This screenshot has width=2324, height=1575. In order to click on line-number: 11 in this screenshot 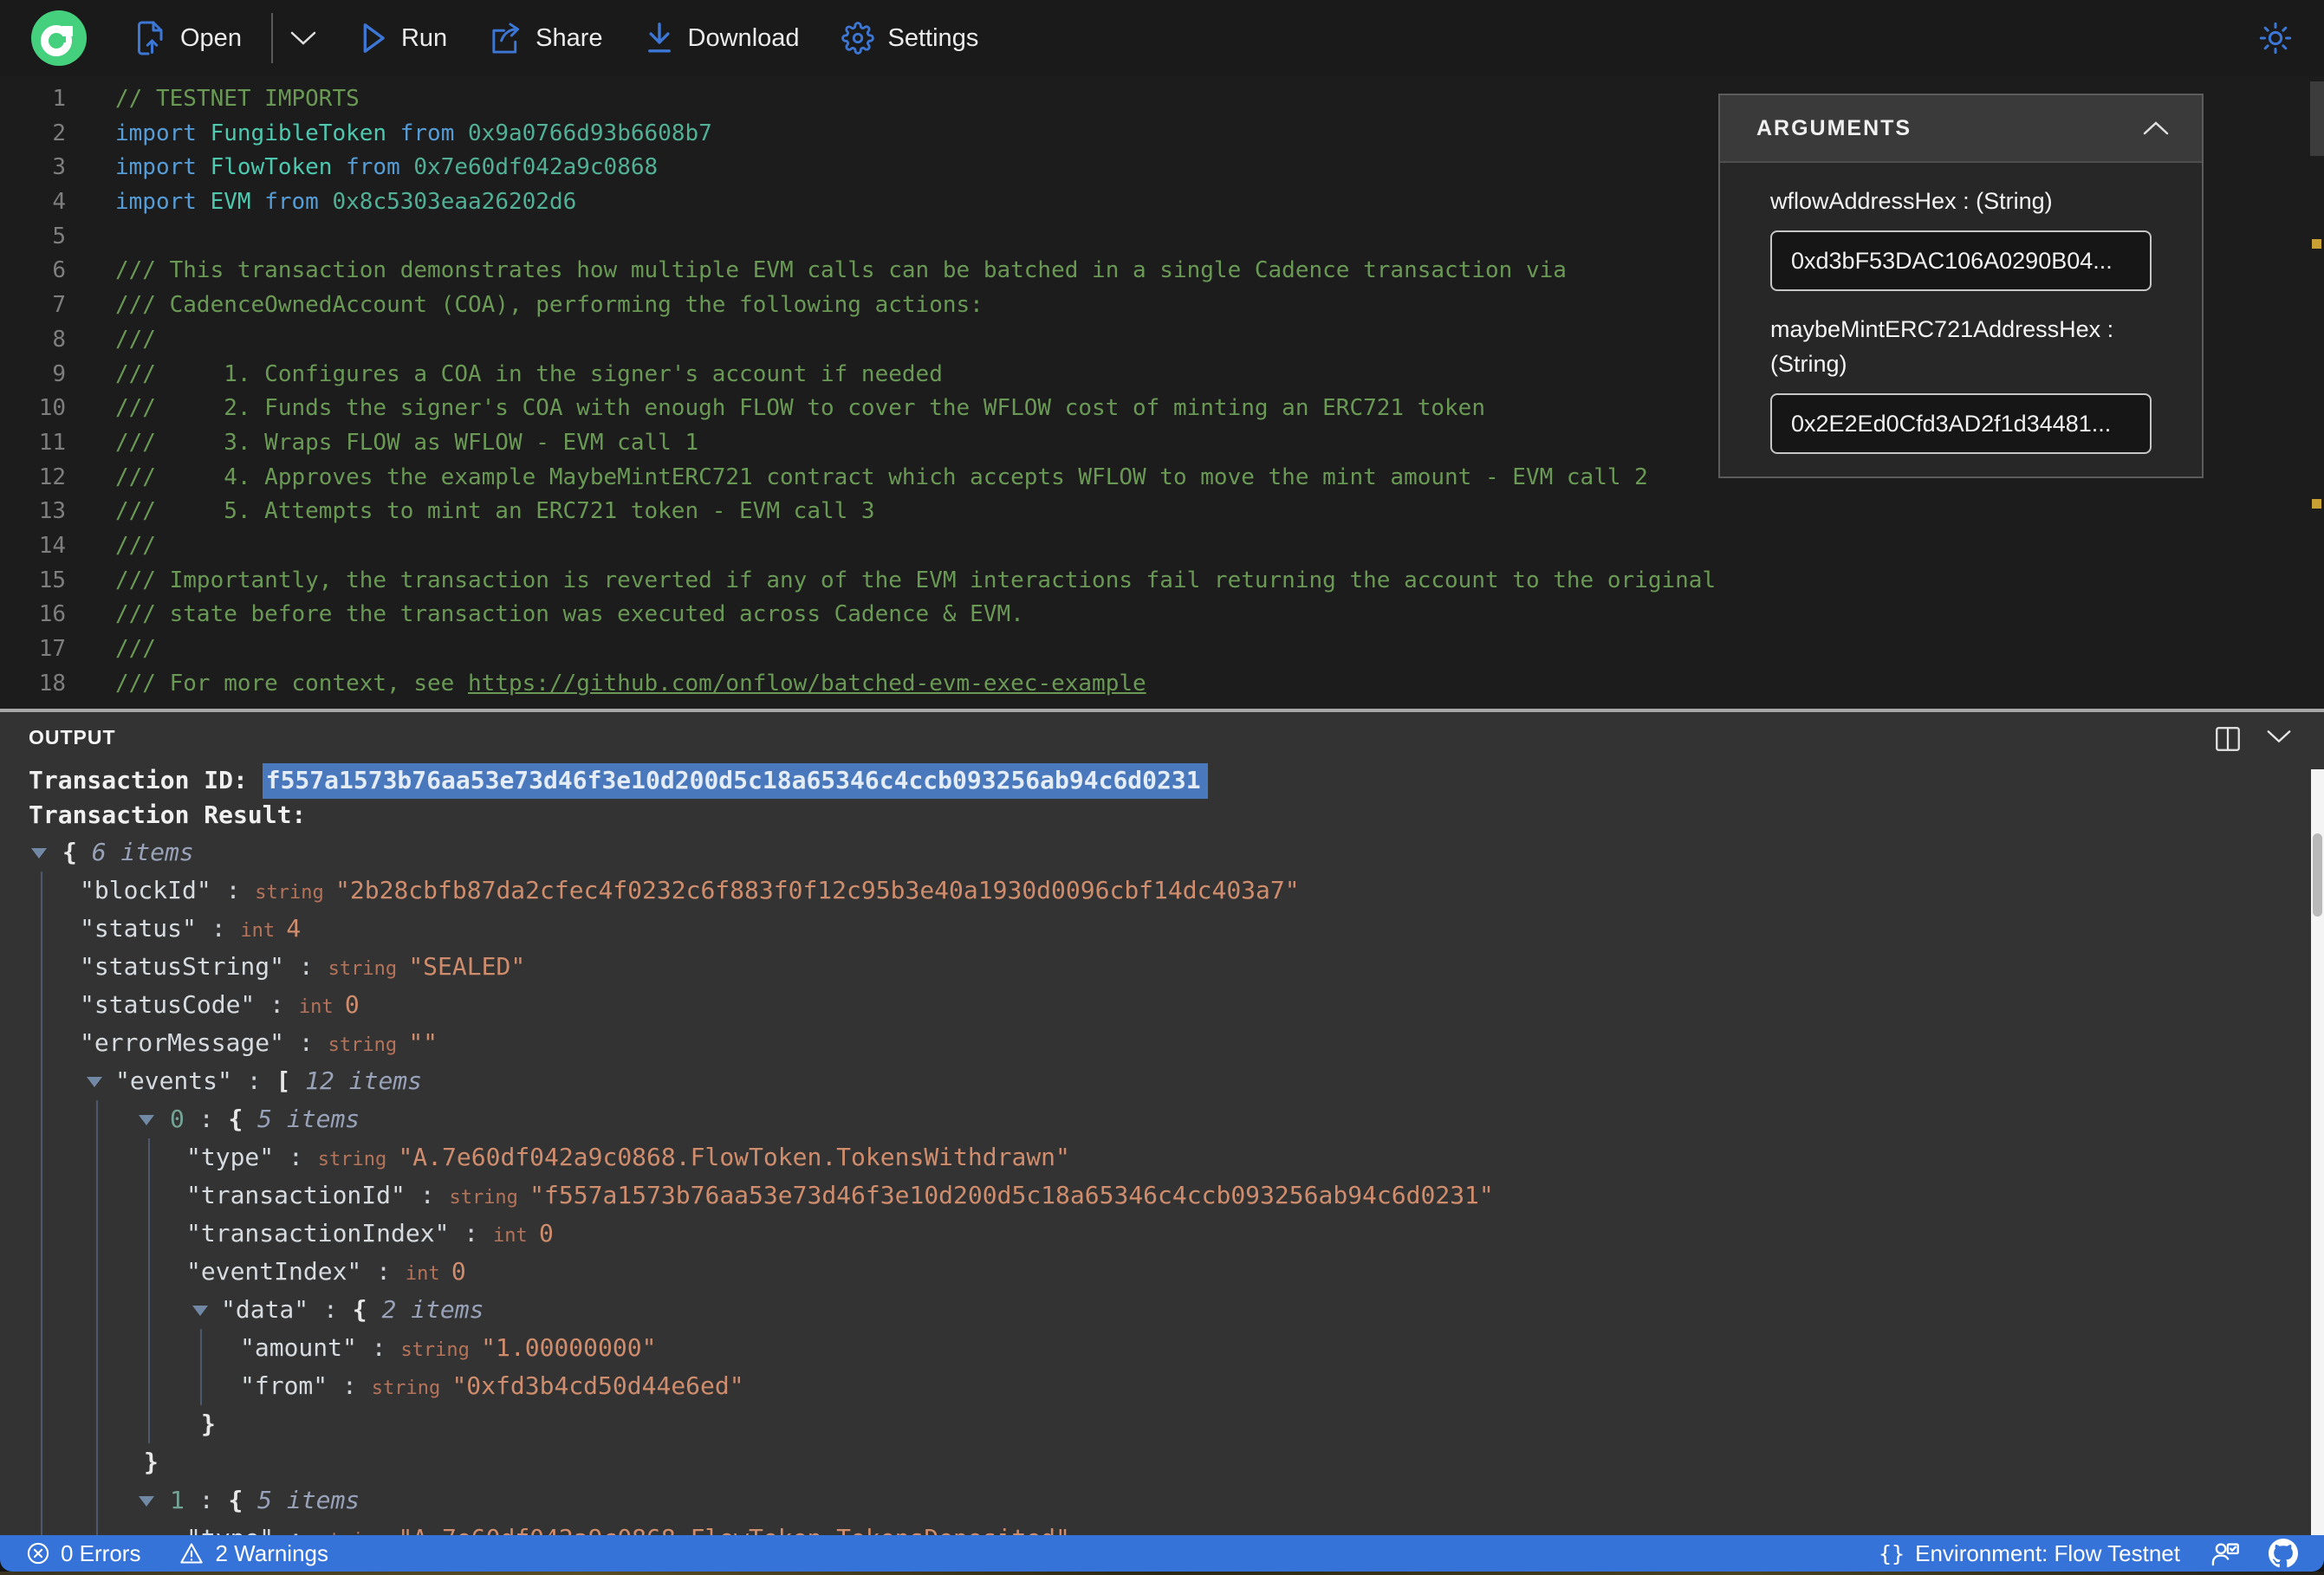, I will do `click(52, 442)`.